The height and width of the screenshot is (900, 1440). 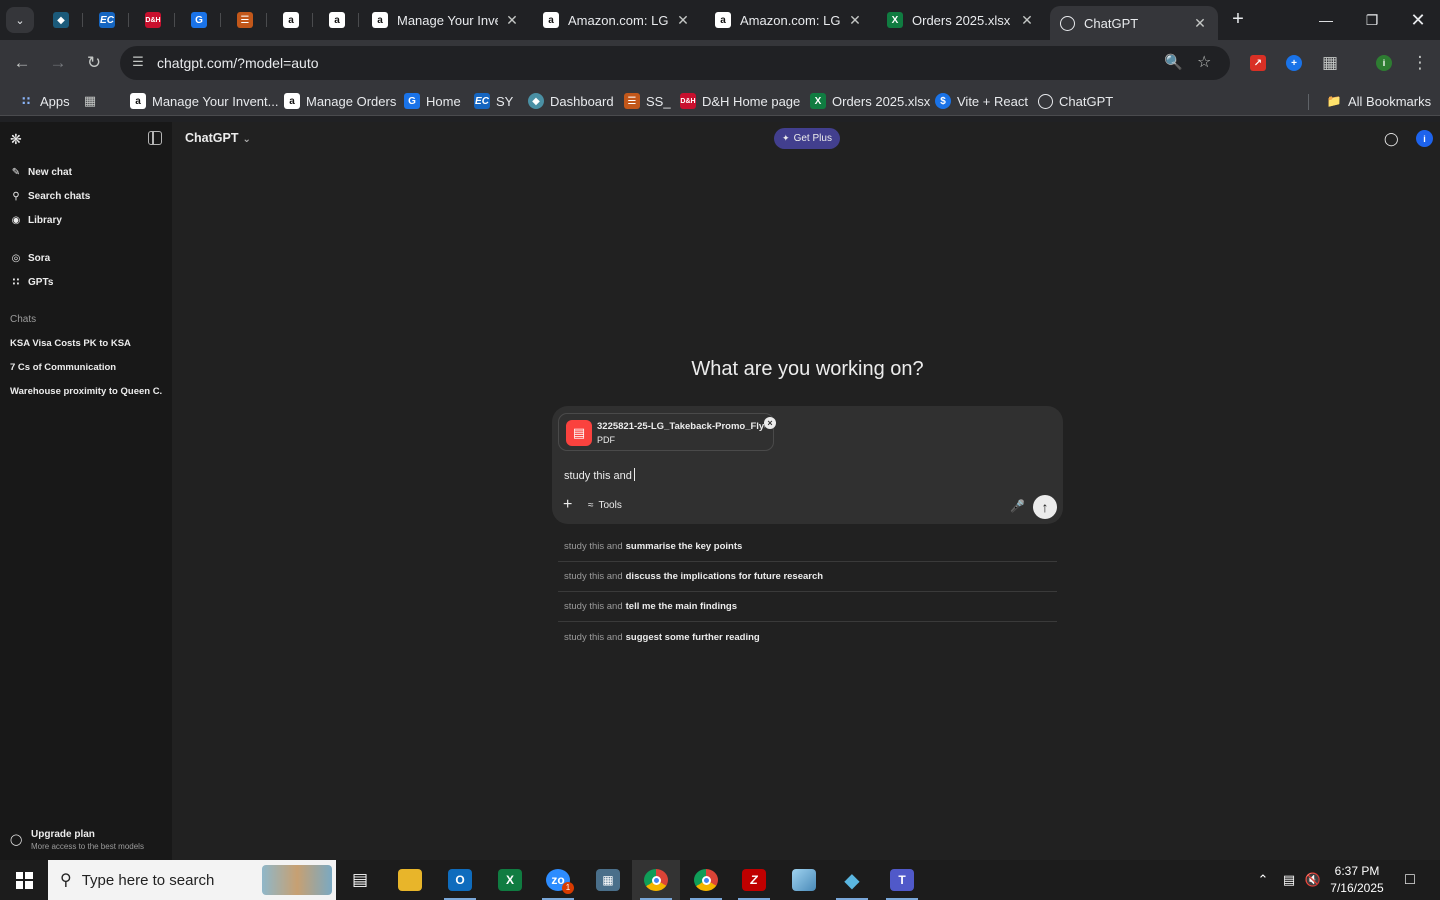 I want to click on all-bookmarks: 📁 All Bookmarks, so click(x=1379, y=101).